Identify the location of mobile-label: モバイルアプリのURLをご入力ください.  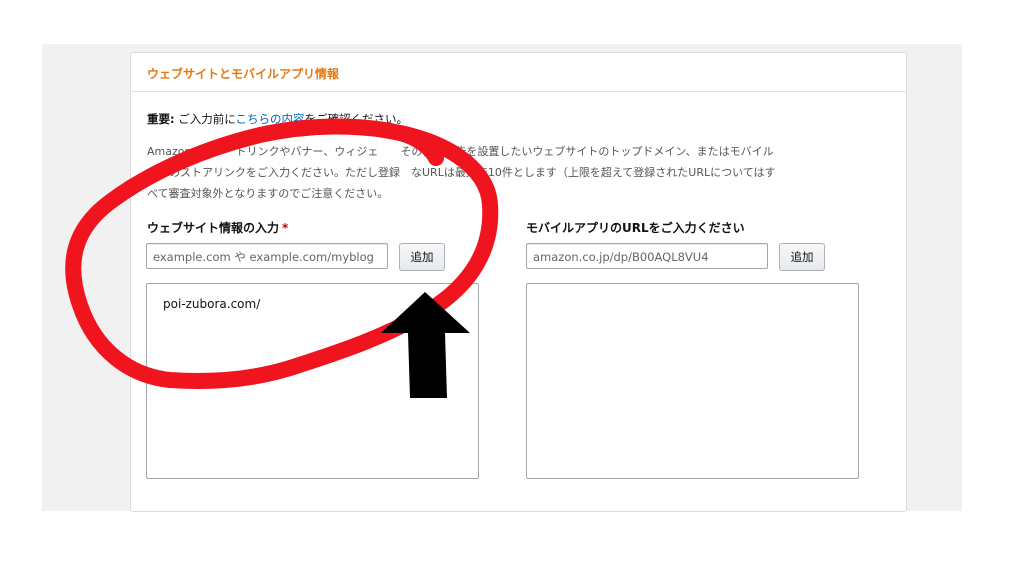
(635, 228).